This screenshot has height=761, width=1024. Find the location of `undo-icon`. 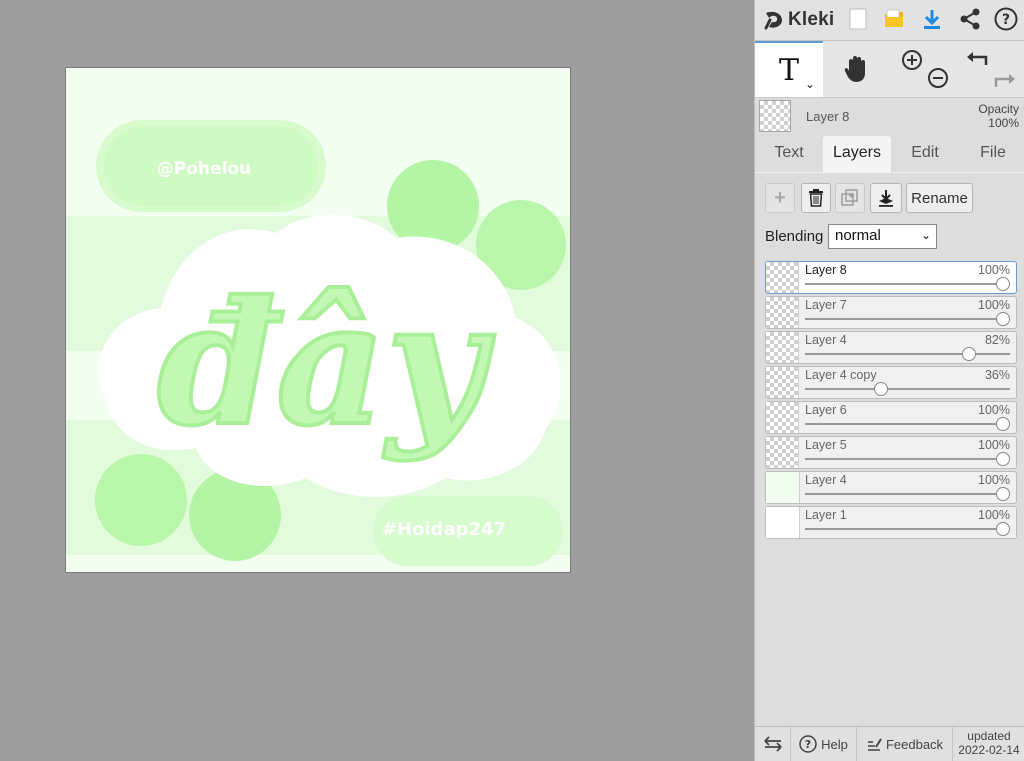

undo-icon is located at coordinates (977, 58).